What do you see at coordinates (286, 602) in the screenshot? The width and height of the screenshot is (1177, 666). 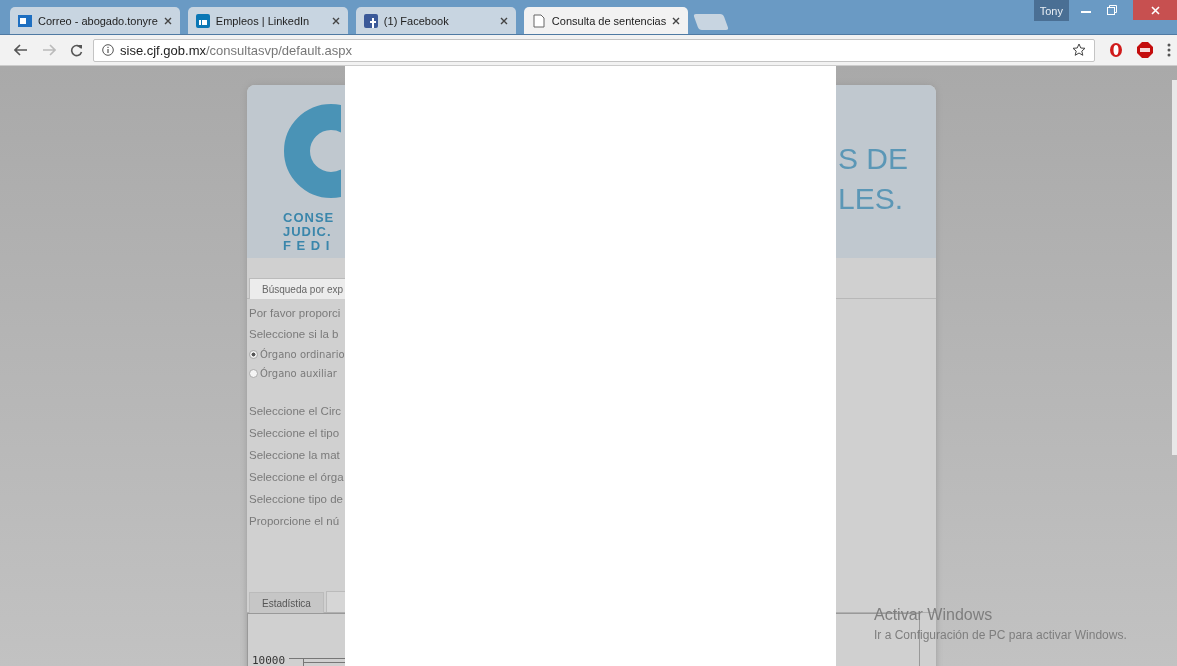 I see `statistics-tab: Estadística` at bounding box center [286, 602].